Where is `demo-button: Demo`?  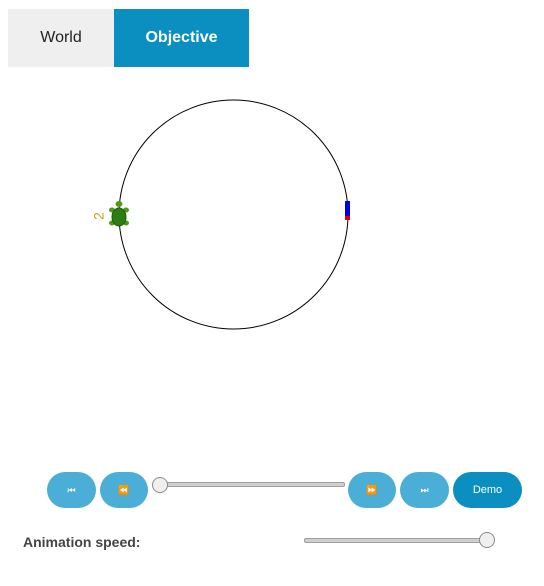
demo-button: Demo is located at coordinates (487, 490).